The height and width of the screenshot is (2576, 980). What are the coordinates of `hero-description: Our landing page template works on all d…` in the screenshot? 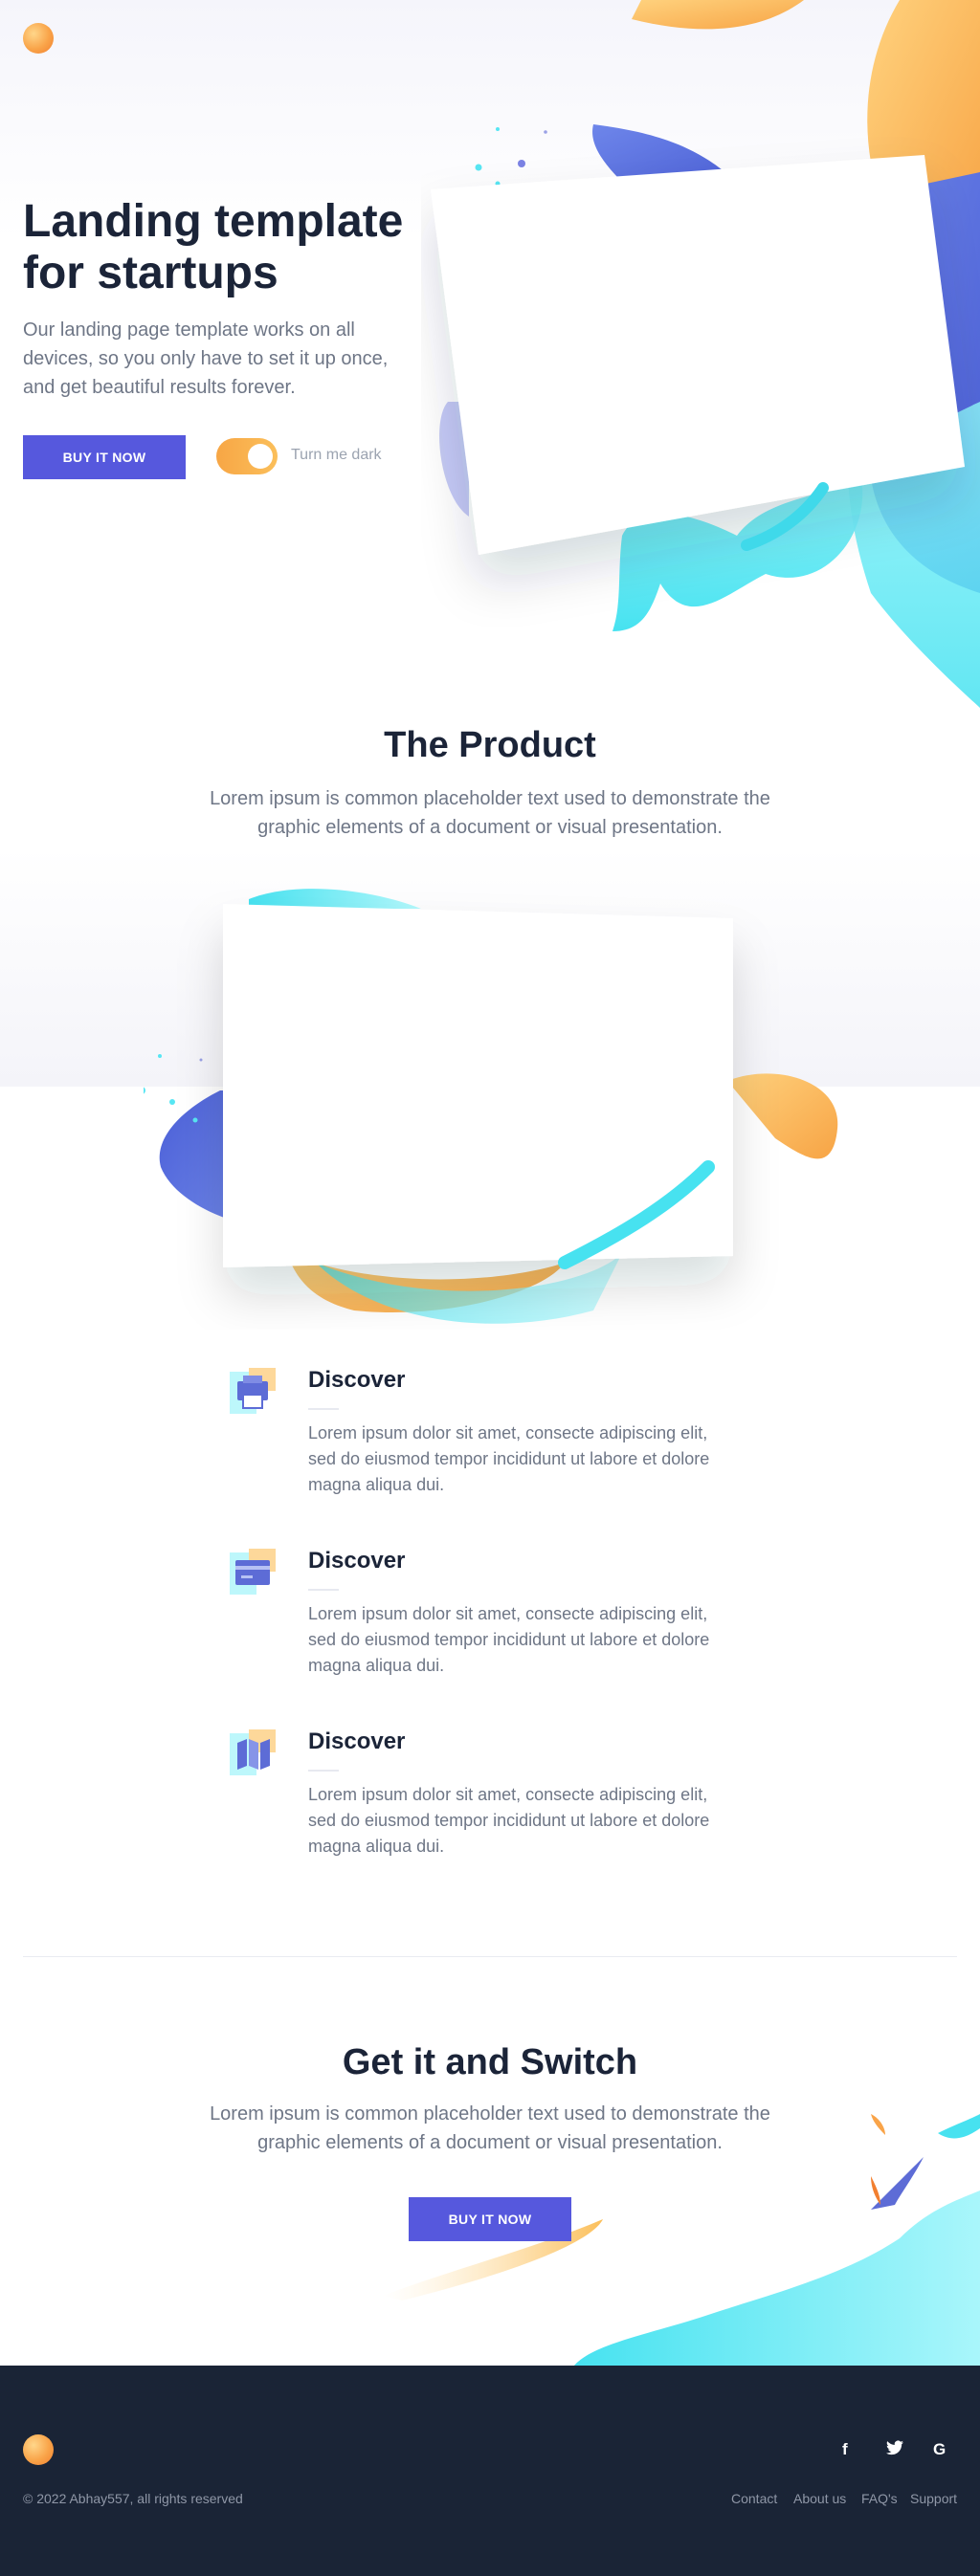 It's located at (206, 359).